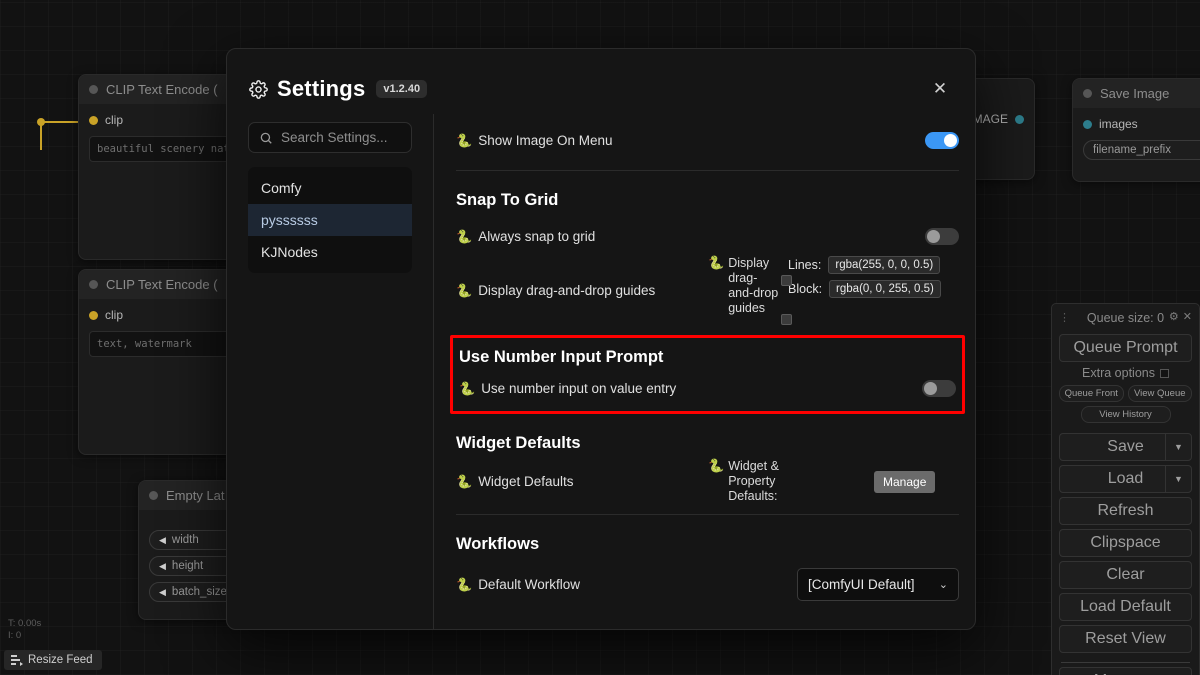 The image size is (1200, 675). I want to click on setting-label: 🐍 Widget Defaults, so click(577, 481).